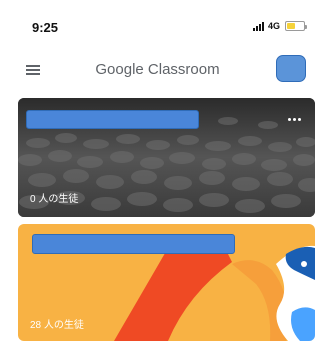  What do you see at coordinates (54, 199) in the screenshot?
I see `student-count: 0 人の生徒` at bounding box center [54, 199].